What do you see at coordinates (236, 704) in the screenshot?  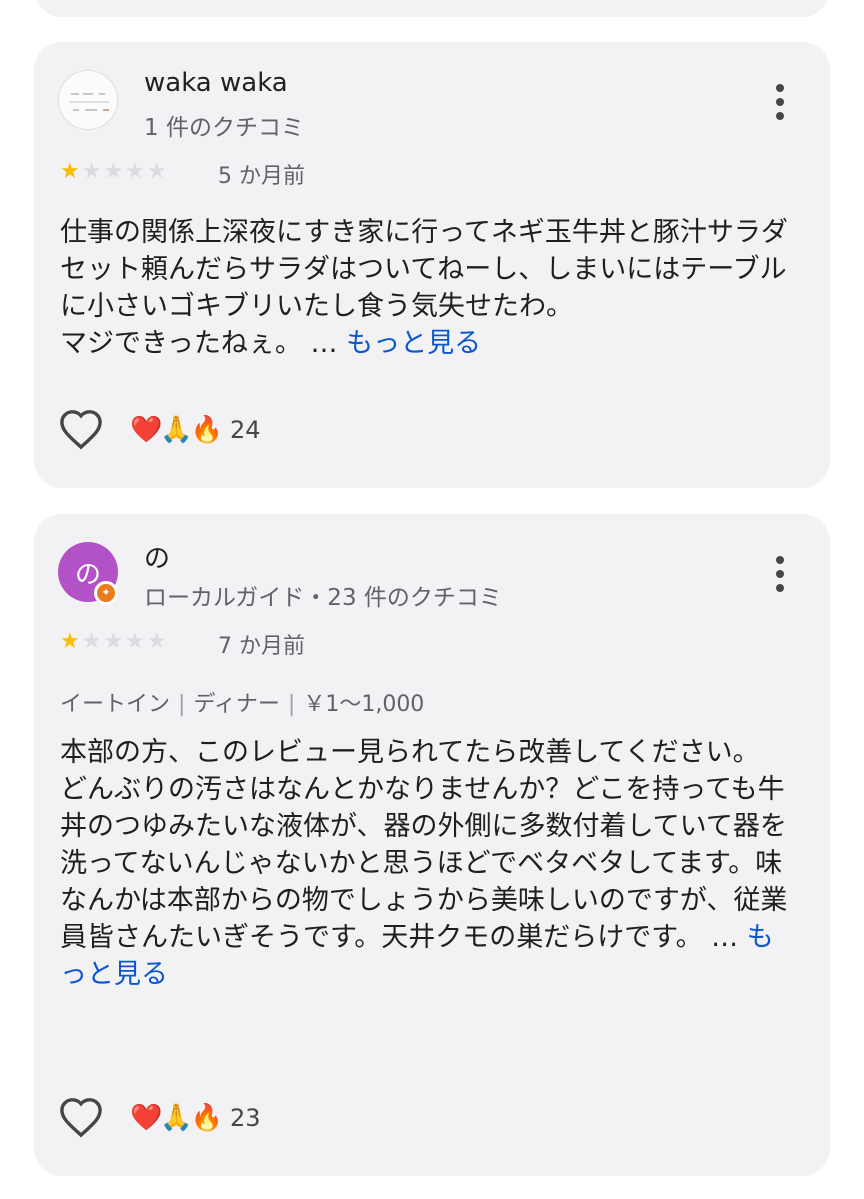 I see `tag-meal-type: ディナー` at bounding box center [236, 704].